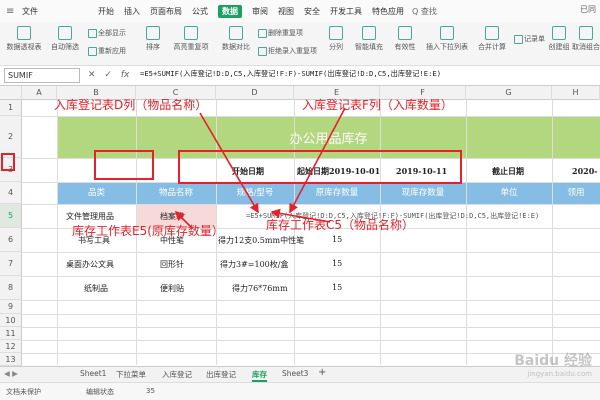 The image size is (600, 400). I want to click on group-icon, so click(559, 33).